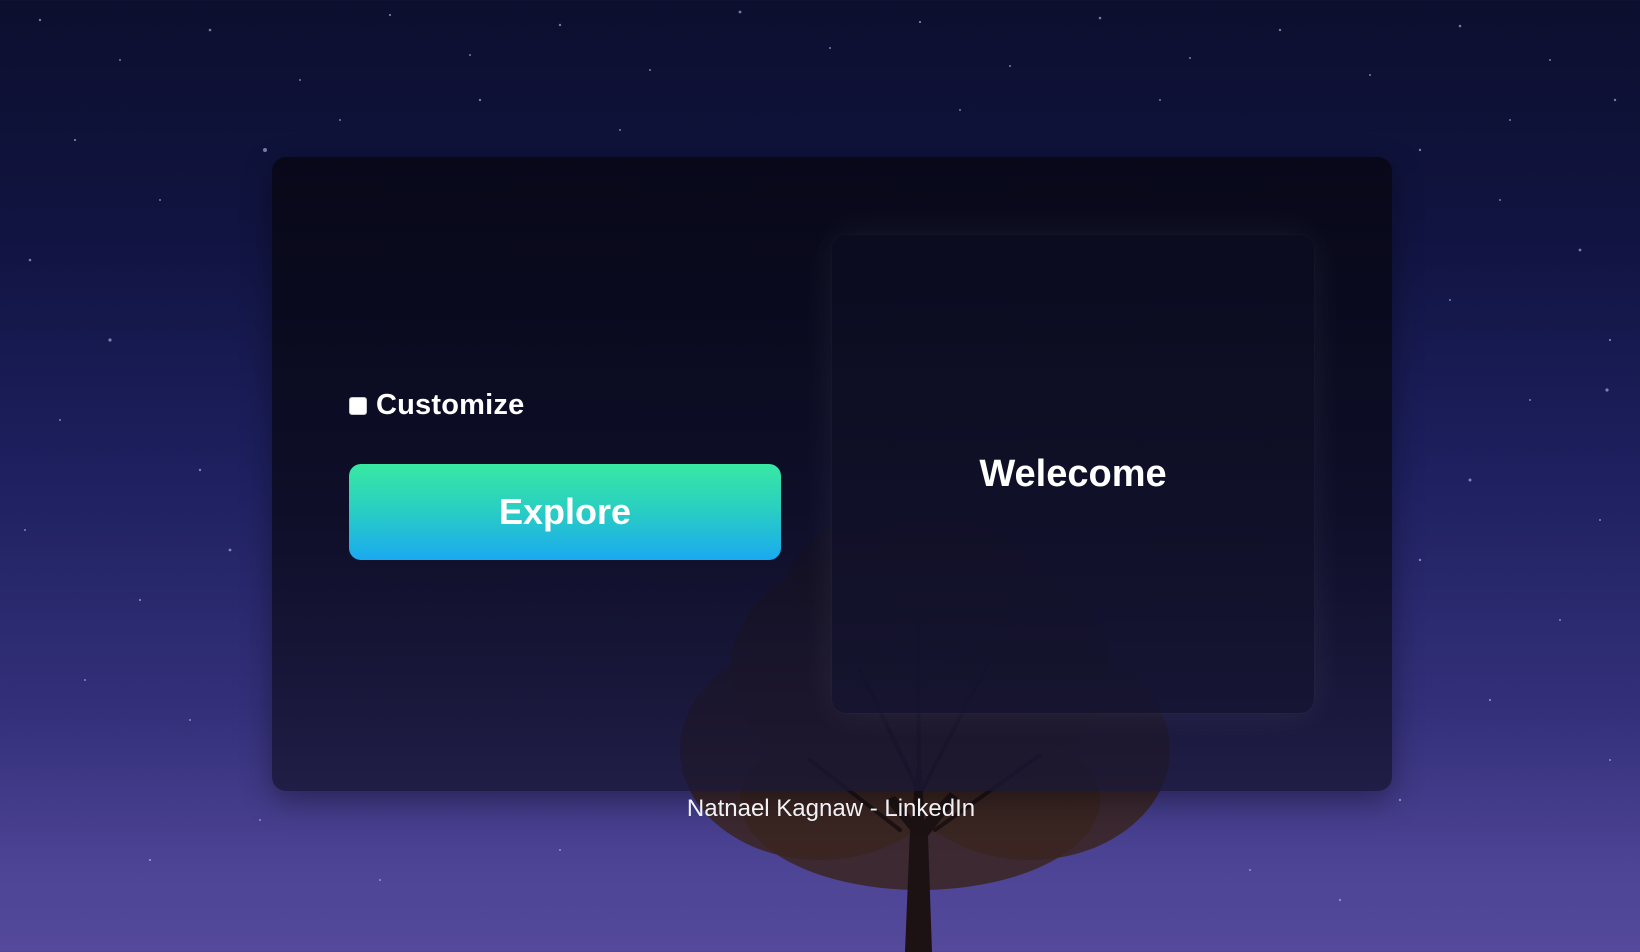 The width and height of the screenshot is (1640, 952). Describe the element at coordinates (820, 809) in the screenshot. I see `linkedin-link: Natnael Kagnaw - LinkedIn` at that location.